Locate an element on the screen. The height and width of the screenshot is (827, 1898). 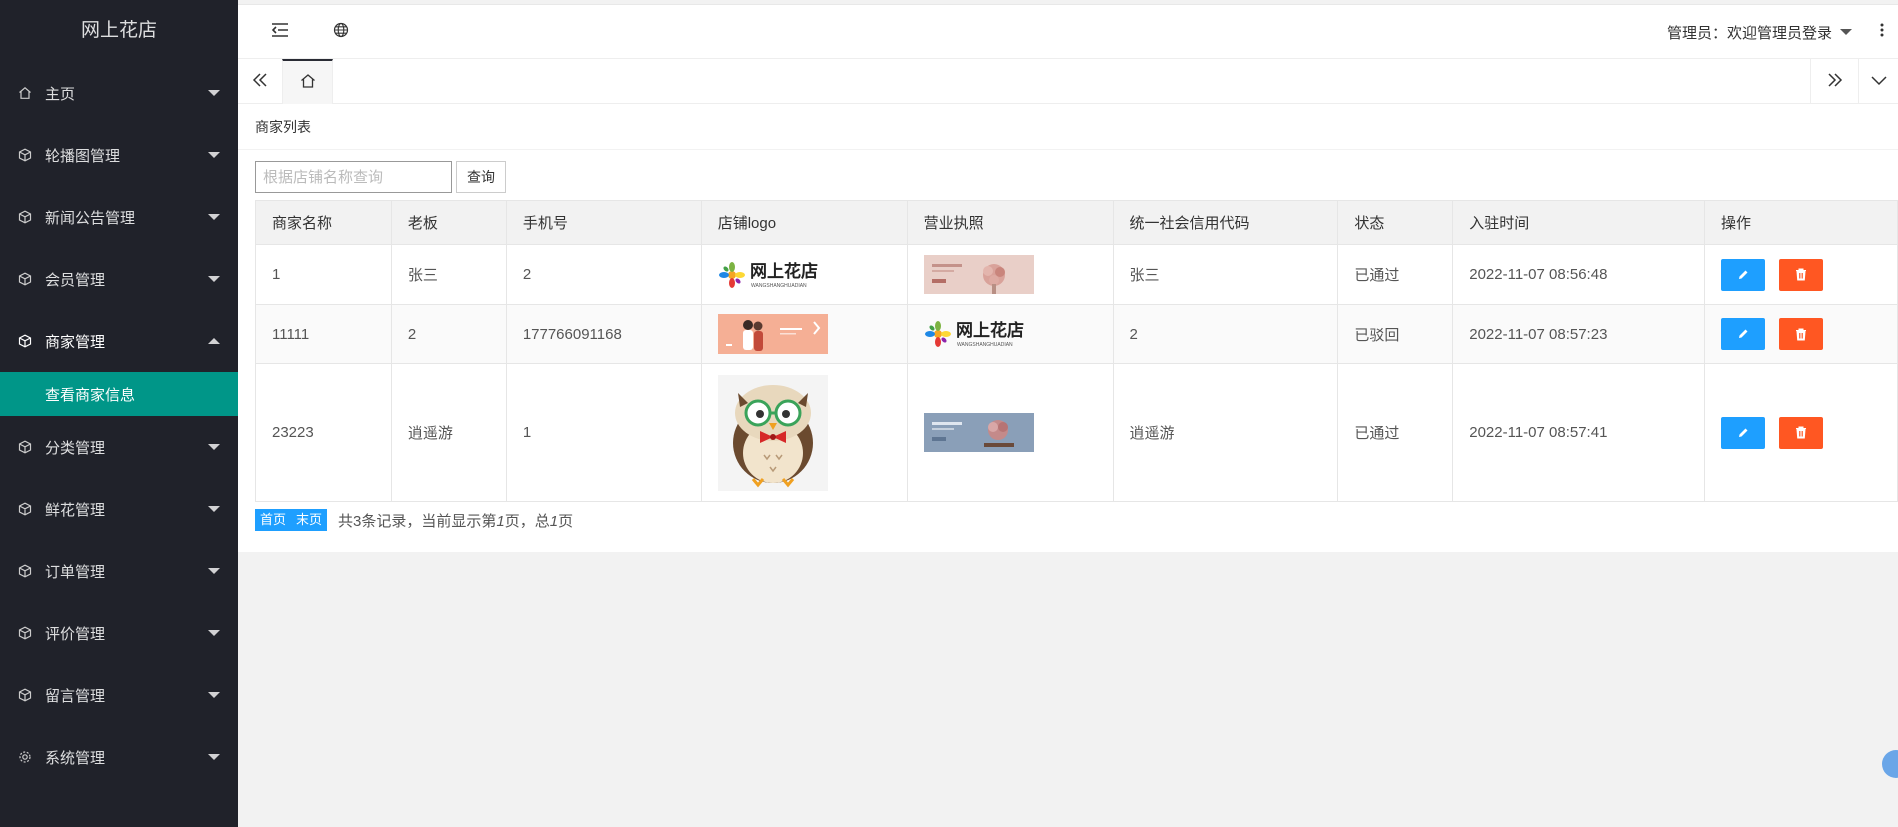
sidebar-item-carousel: 轮播图管理 is located at coordinates (119, 155).